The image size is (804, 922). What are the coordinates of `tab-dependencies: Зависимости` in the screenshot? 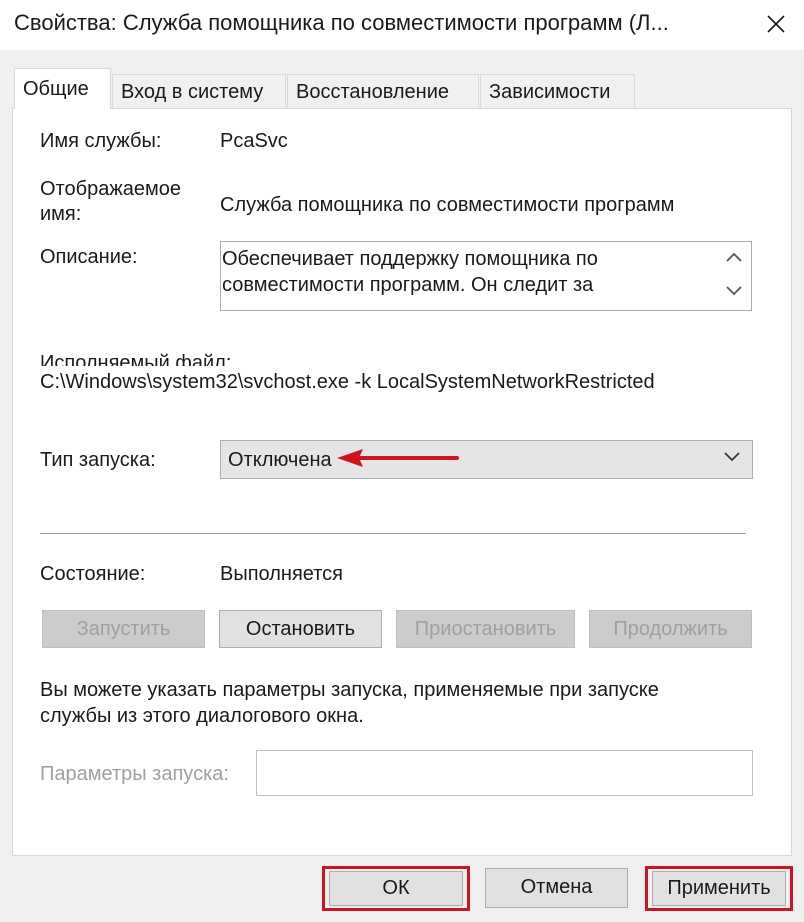 It's located at (557, 91).